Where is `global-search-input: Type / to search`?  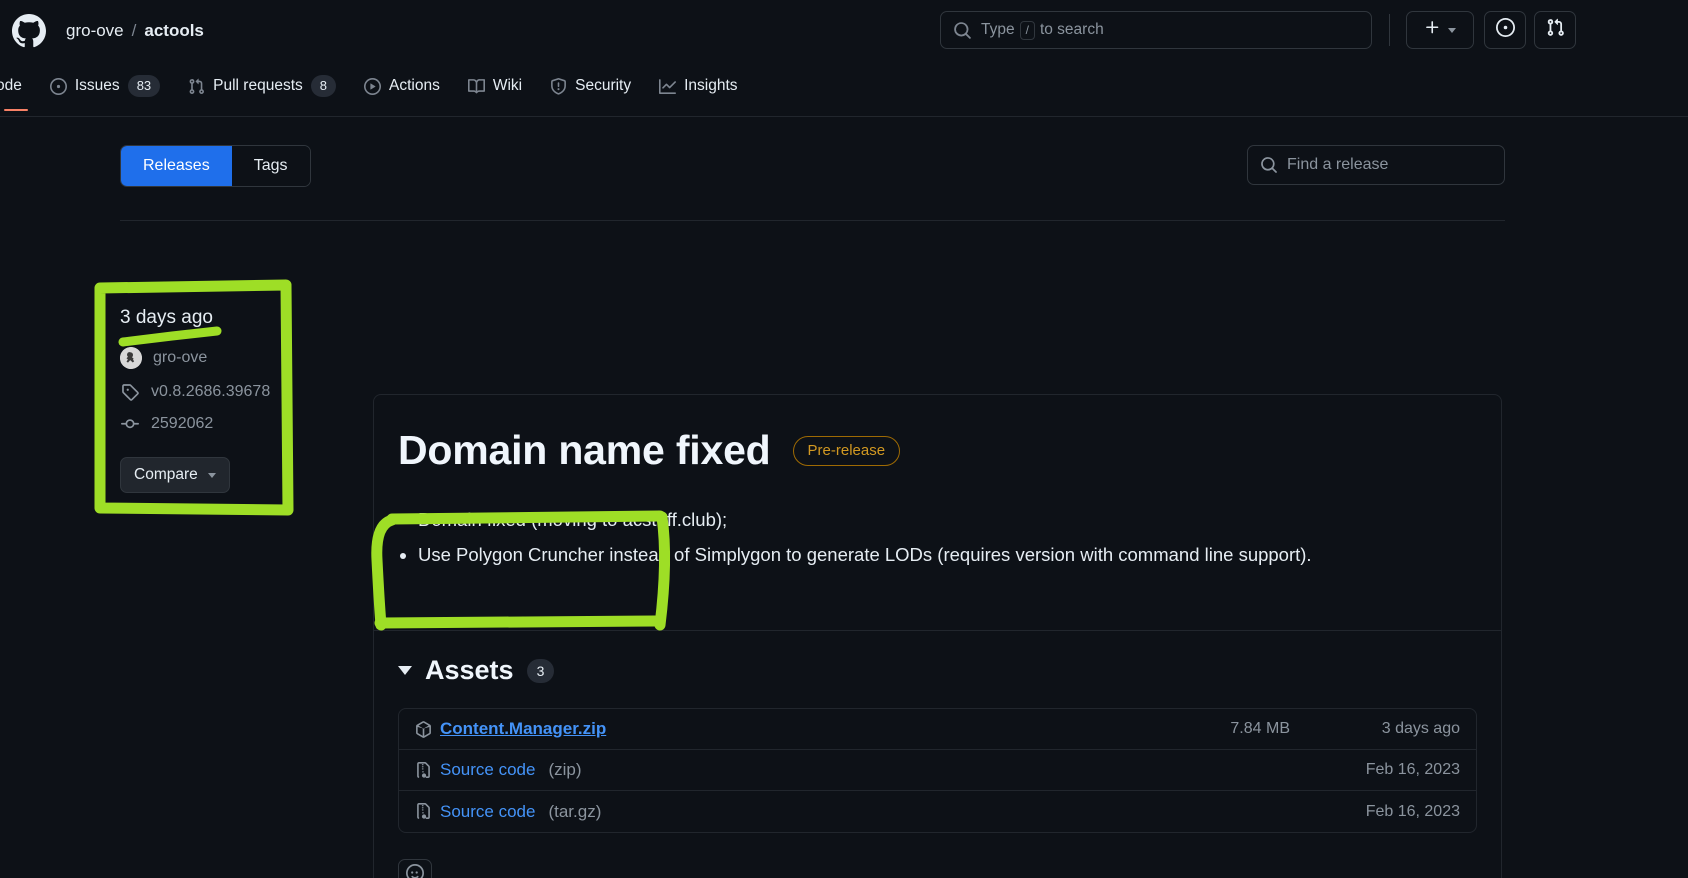 global-search-input: Type / to search is located at coordinates (1156, 30).